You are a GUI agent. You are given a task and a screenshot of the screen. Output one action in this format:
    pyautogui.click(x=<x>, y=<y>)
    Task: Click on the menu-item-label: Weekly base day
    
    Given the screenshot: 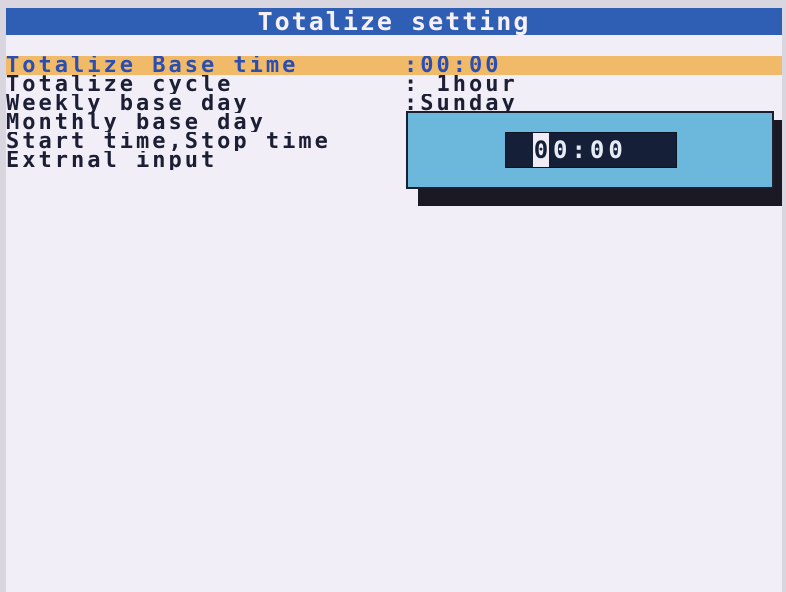 What is the action you would take?
    pyautogui.click(x=128, y=103)
    